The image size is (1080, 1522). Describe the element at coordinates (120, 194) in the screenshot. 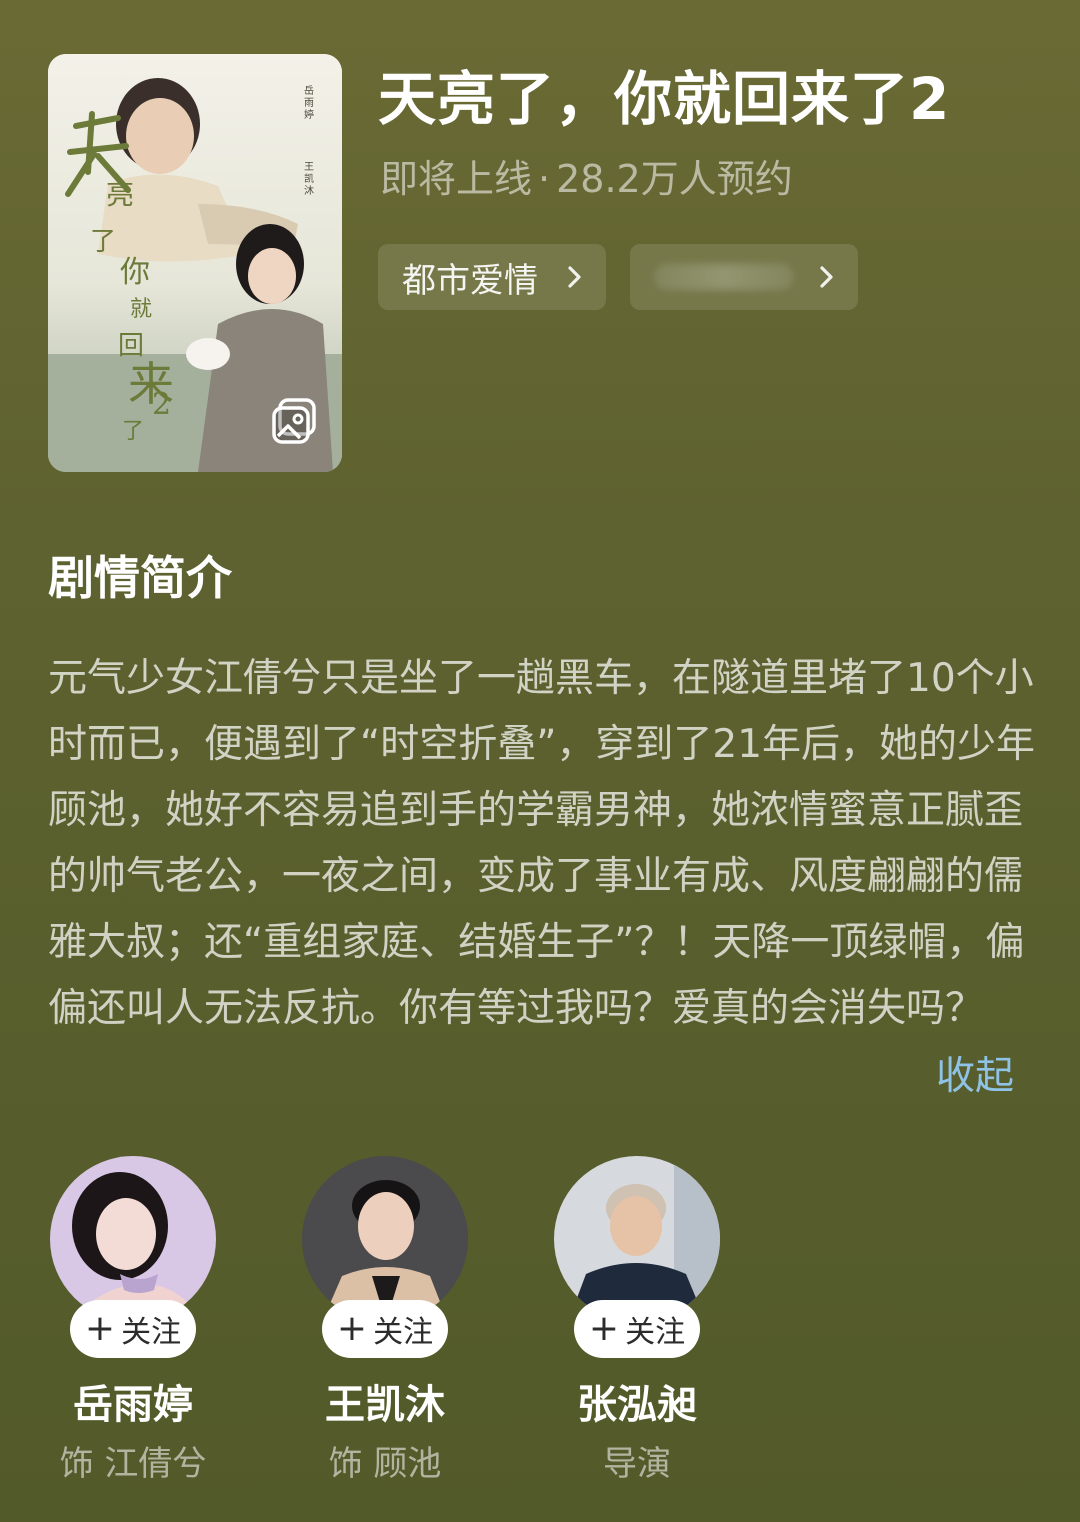

I see `svg-text: 亮` at that location.